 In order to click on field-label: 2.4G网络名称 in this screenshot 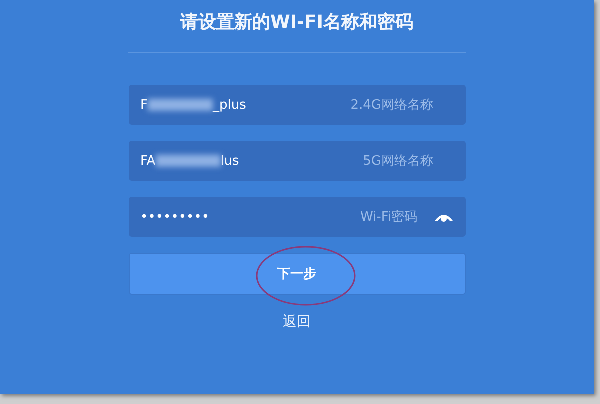, I will do `click(392, 105)`.